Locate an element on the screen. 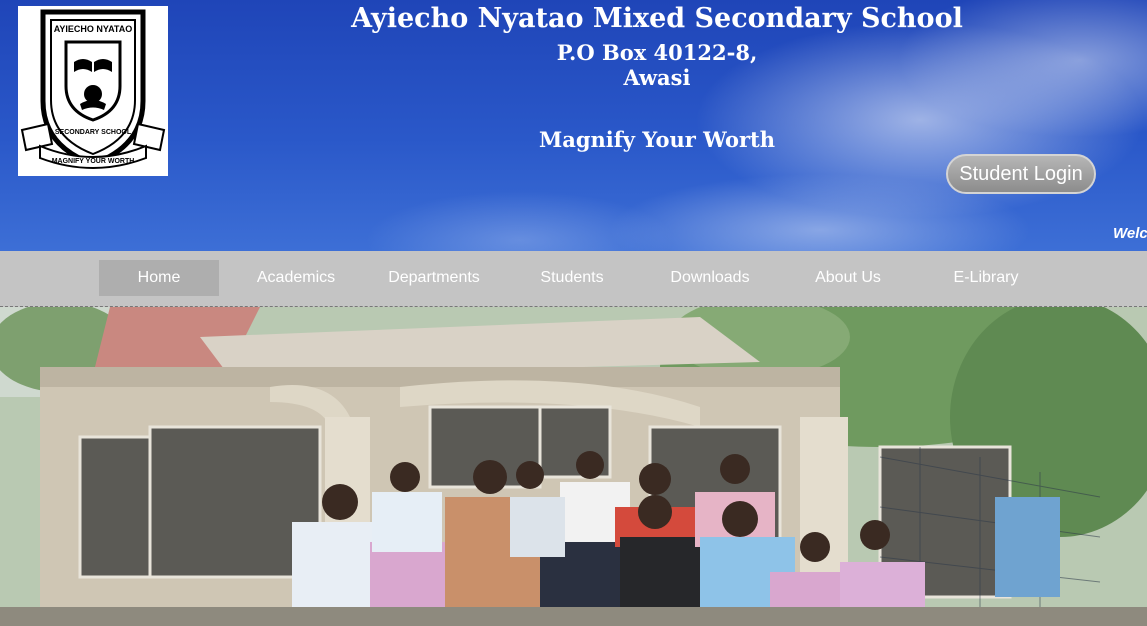 The height and width of the screenshot is (626, 1147). school-motto: Magnify Your Worth is located at coordinates (657, 139).